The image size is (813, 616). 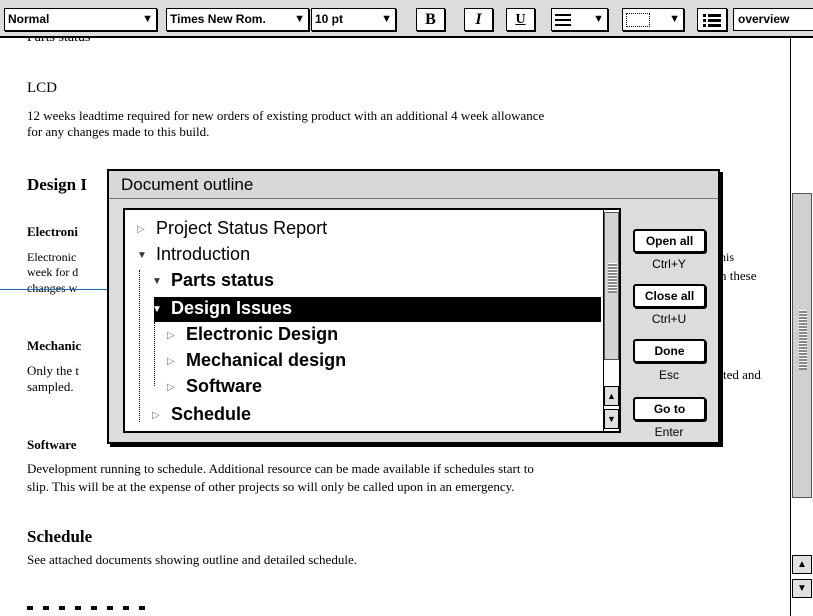 I want to click on partial-heading: Parts status, so click(x=58, y=42).